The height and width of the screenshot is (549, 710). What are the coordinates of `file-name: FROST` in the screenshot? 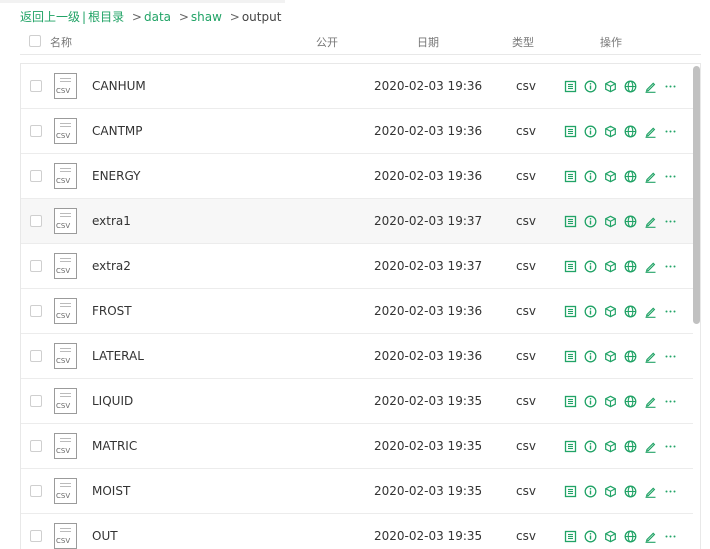 It's located at (112, 311).